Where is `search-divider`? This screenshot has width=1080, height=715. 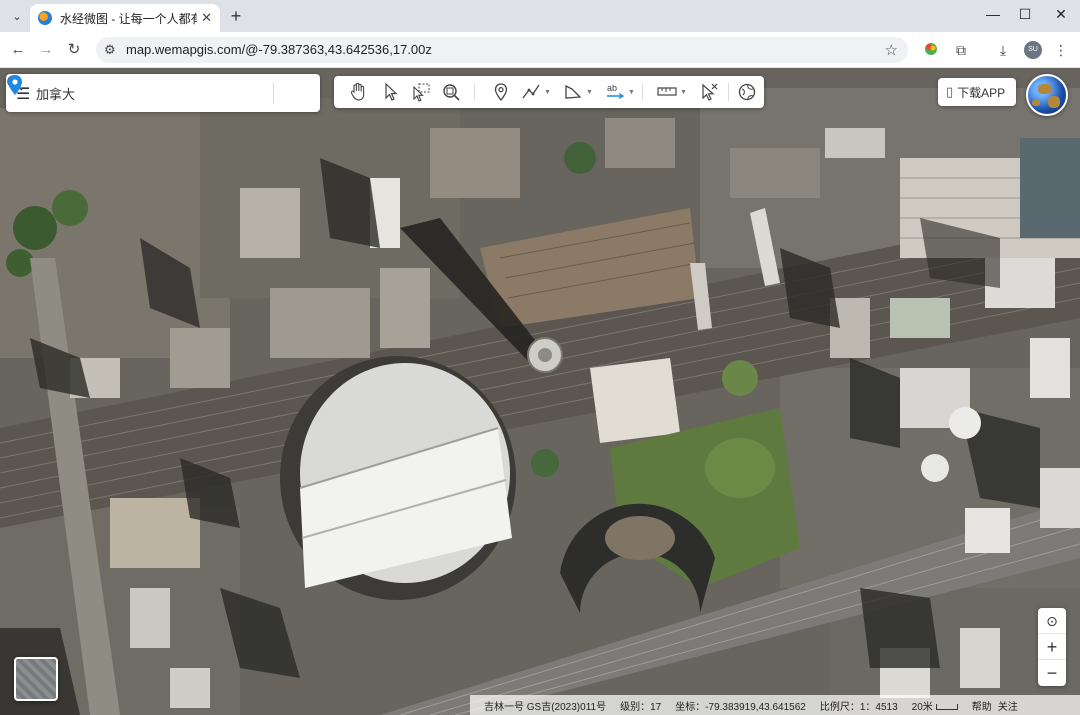
search-divider is located at coordinates (273, 93).